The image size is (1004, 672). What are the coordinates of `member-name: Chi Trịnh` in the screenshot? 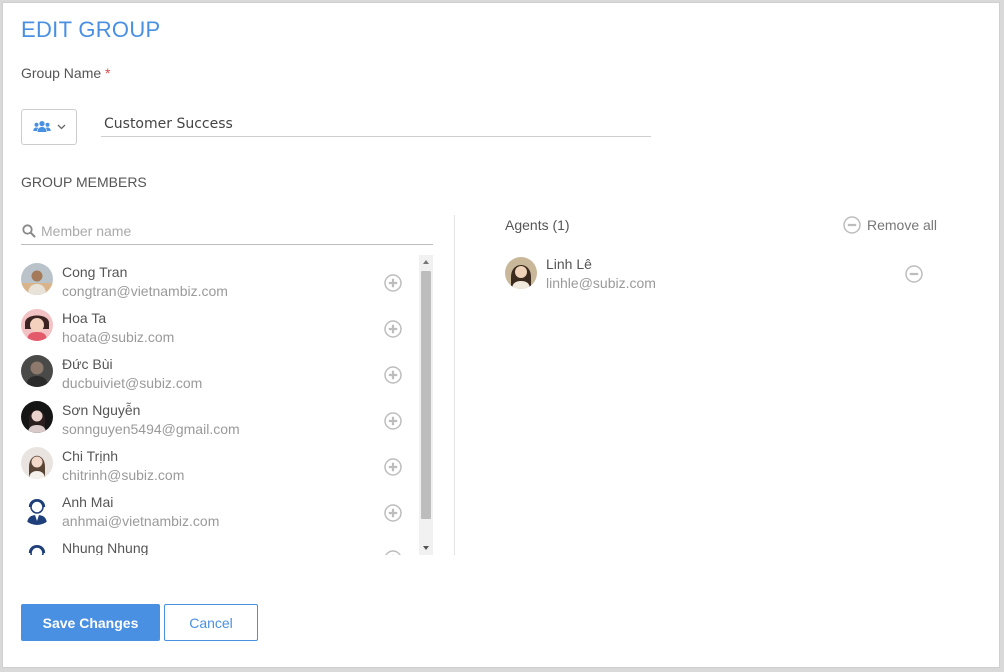 It's located at (90, 456).